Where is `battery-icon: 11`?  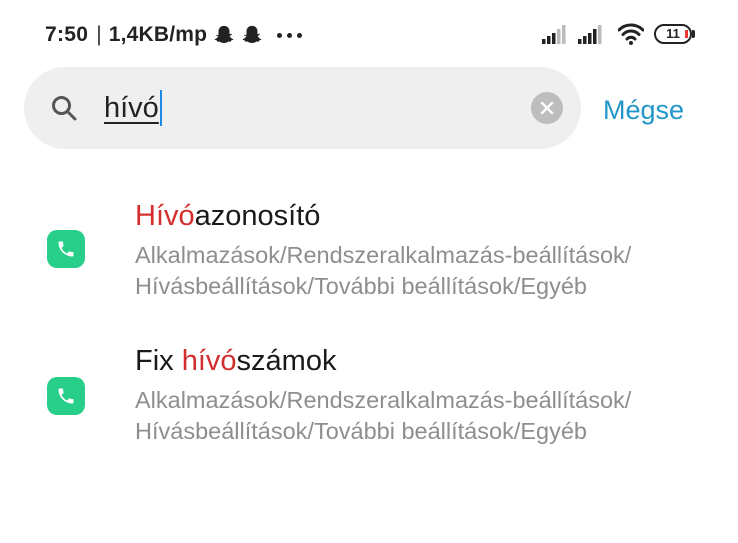
battery-icon: 11 is located at coordinates (674, 34).